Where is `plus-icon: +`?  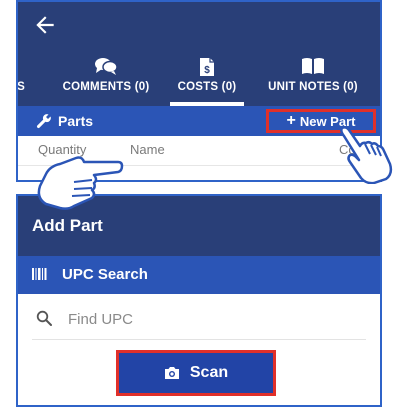
plus-icon: + is located at coordinates (291, 120).